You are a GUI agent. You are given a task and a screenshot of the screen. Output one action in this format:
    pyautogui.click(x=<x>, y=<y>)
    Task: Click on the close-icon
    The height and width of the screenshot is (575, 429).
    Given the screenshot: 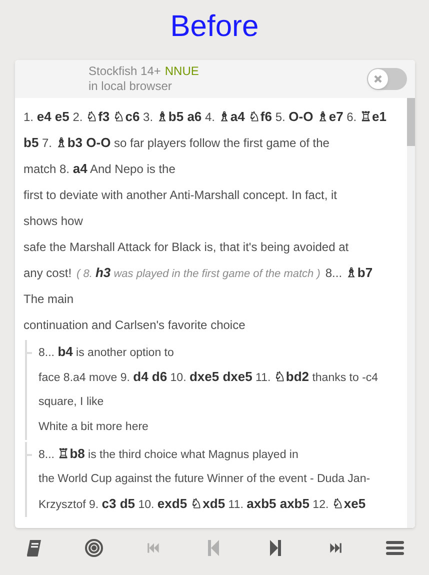 What is the action you would take?
    pyautogui.click(x=377, y=79)
    